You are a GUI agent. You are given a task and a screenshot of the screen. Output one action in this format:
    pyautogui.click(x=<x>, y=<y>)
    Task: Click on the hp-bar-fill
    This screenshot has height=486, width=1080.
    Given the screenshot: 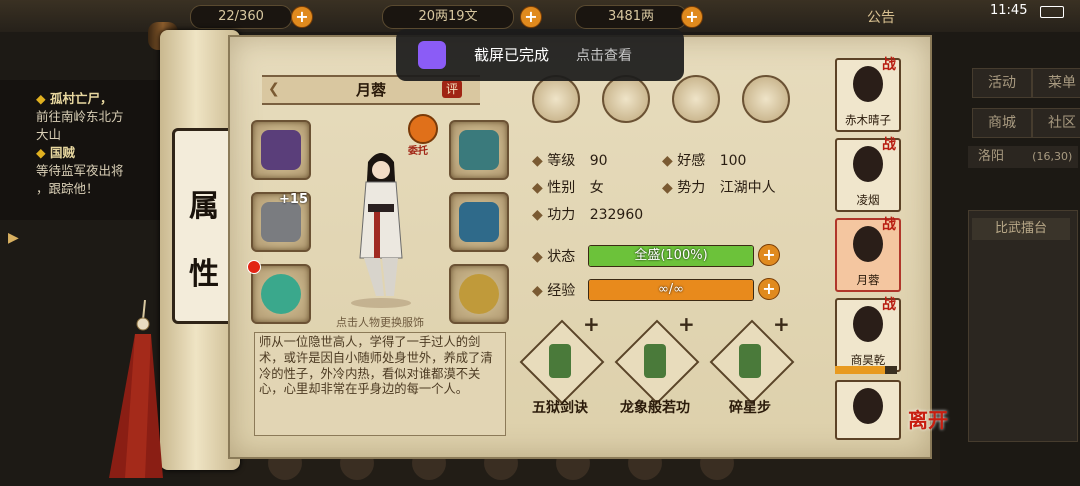 What is the action you would take?
    pyautogui.click(x=860, y=370)
    